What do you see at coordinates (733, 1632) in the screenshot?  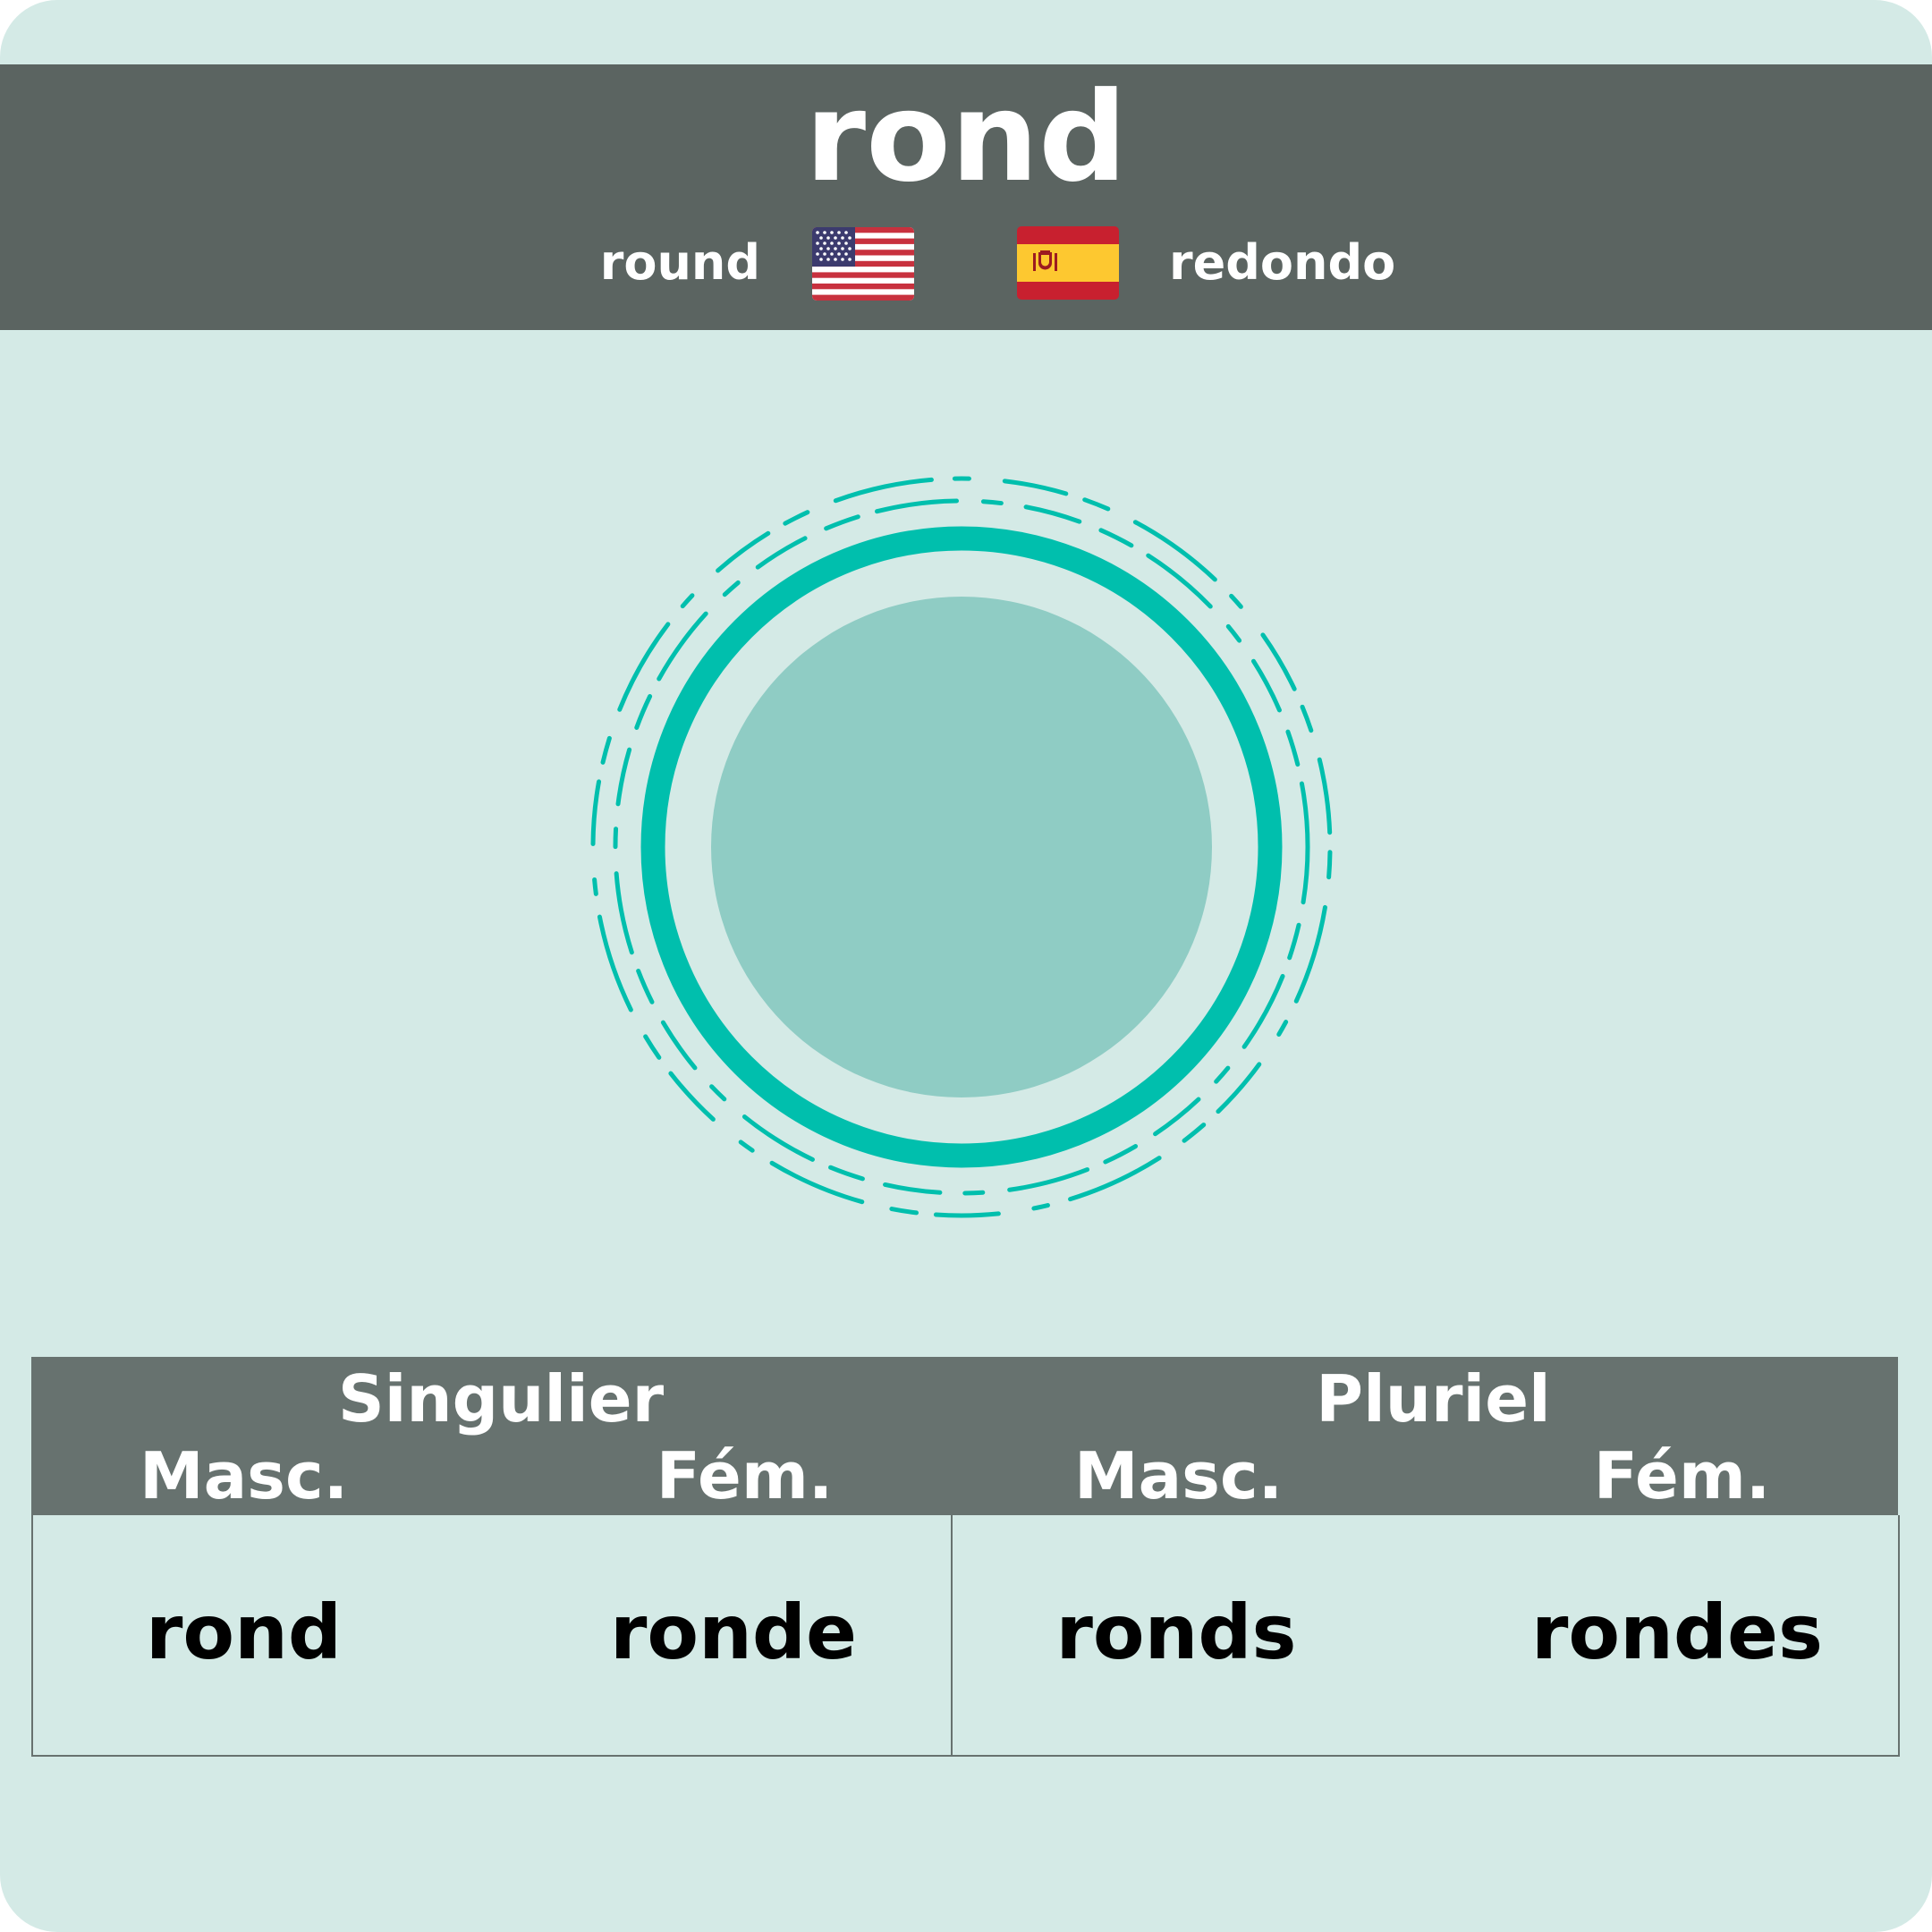 I see `singular-fem-form: ronde` at bounding box center [733, 1632].